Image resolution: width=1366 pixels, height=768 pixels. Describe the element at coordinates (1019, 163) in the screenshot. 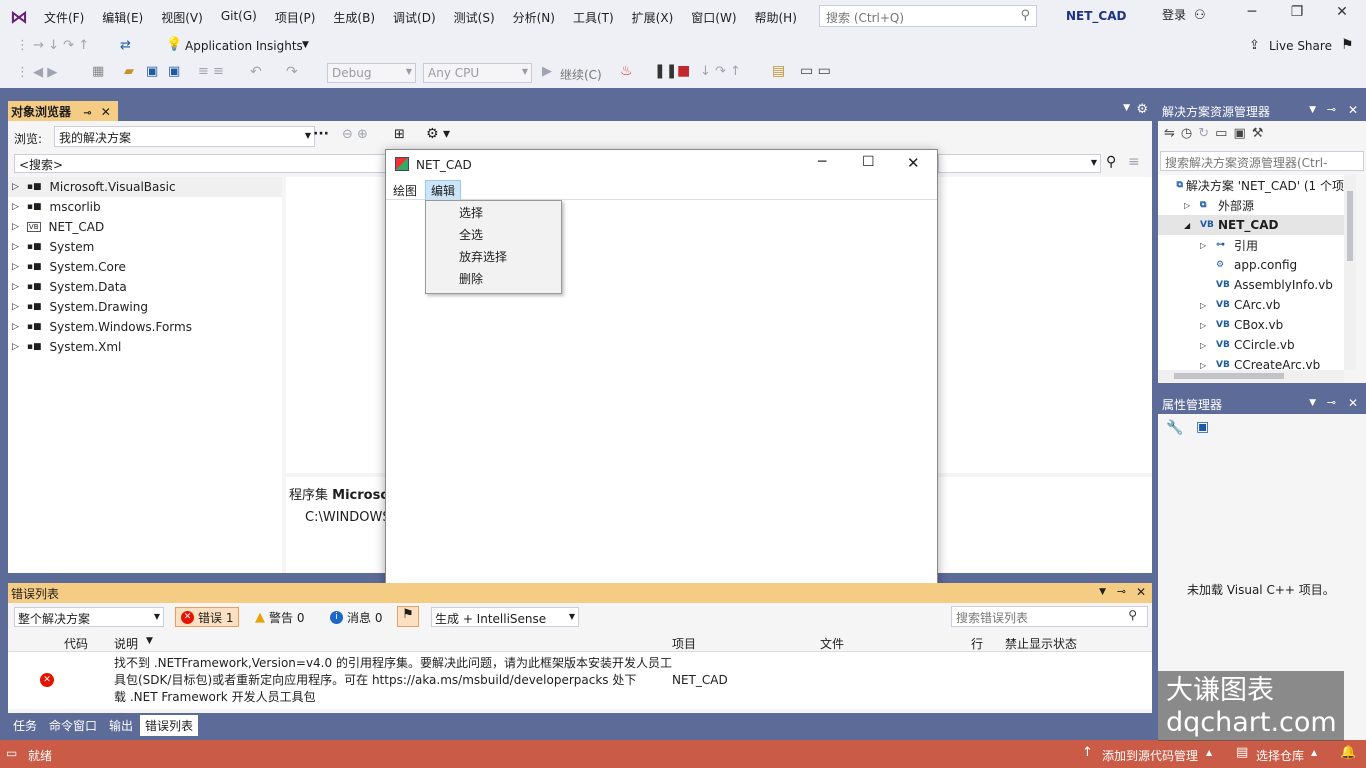

I see `member-search-input: ▼` at that location.